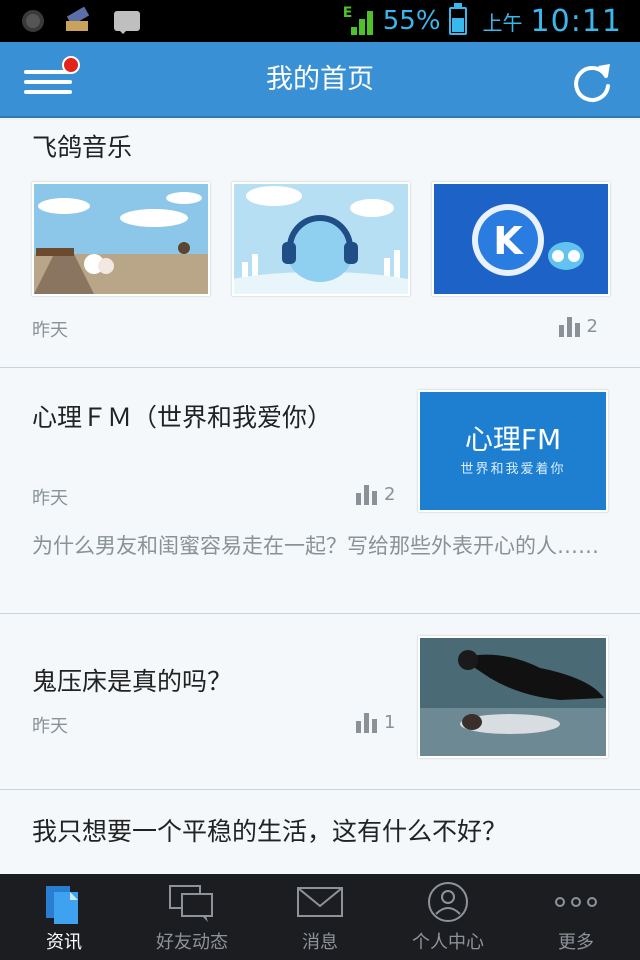  Describe the element at coordinates (576, 902) in the screenshot. I see `more-icon` at that location.